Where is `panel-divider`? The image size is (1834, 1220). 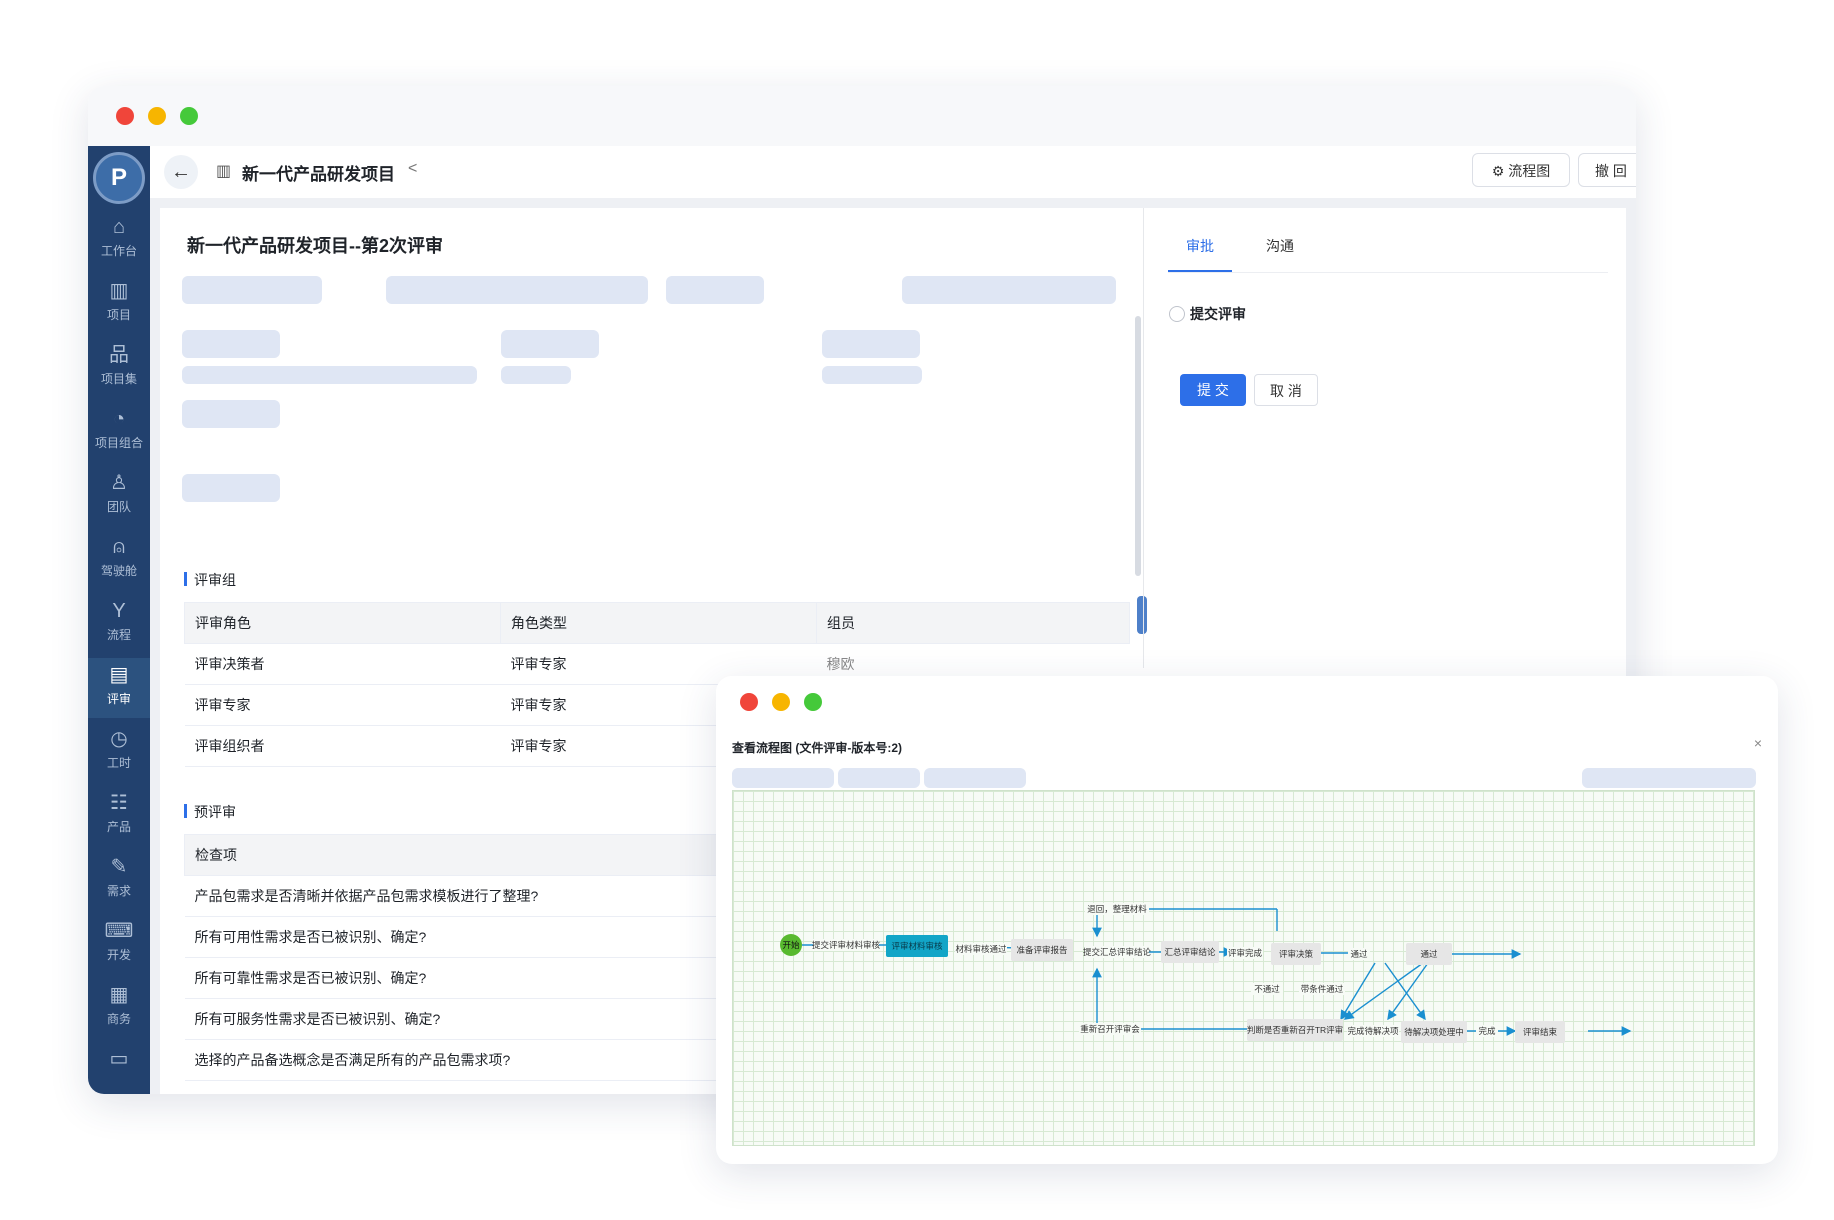 panel-divider is located at coordinates (1143, 438).